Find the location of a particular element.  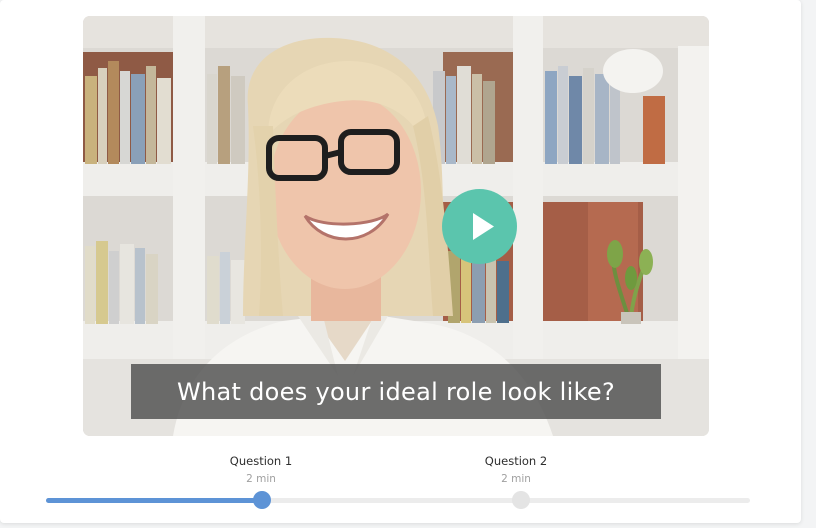

question-1-label: Question 1 is located at coordinates (261, 461).